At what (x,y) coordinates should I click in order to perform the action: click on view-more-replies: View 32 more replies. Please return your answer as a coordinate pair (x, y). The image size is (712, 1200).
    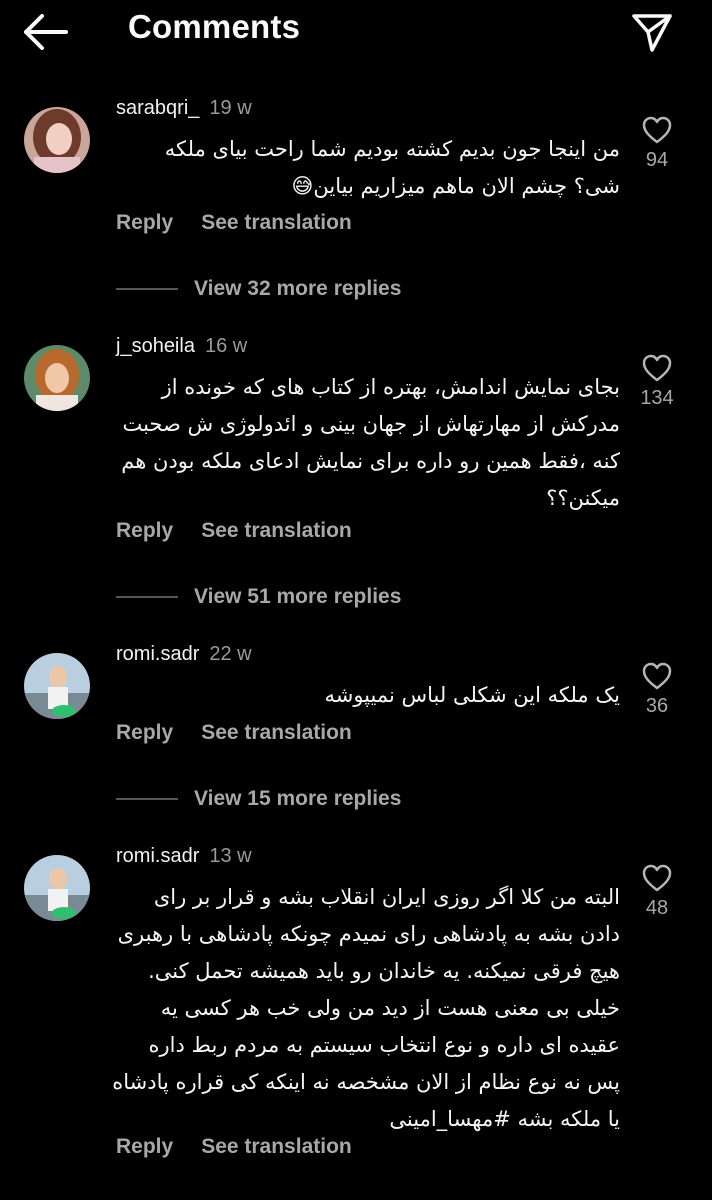
    Looking at the image, I should click on (258, 289).